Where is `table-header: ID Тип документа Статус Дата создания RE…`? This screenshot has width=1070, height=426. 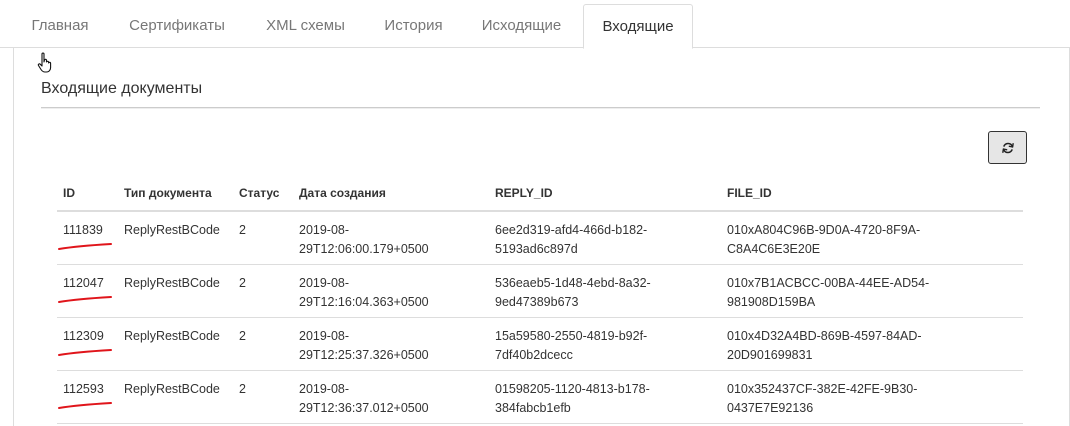 table-header: ID Тип документа Статус Дата создания RE… is located at coordinates (540, 192).